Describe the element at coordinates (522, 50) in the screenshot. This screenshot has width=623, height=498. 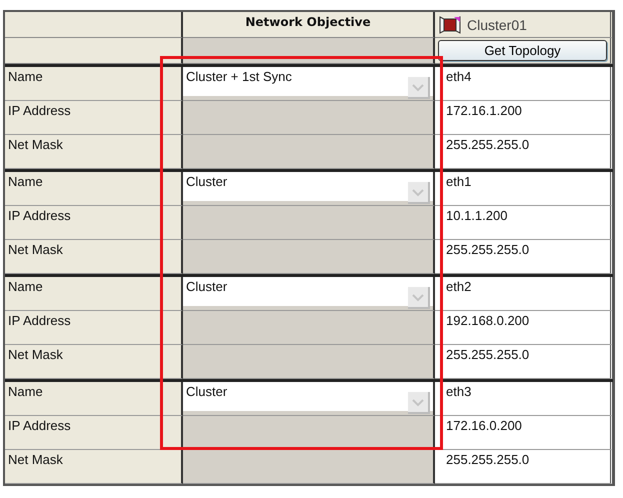
I see `get-topology-button: Get Topology` at that location.